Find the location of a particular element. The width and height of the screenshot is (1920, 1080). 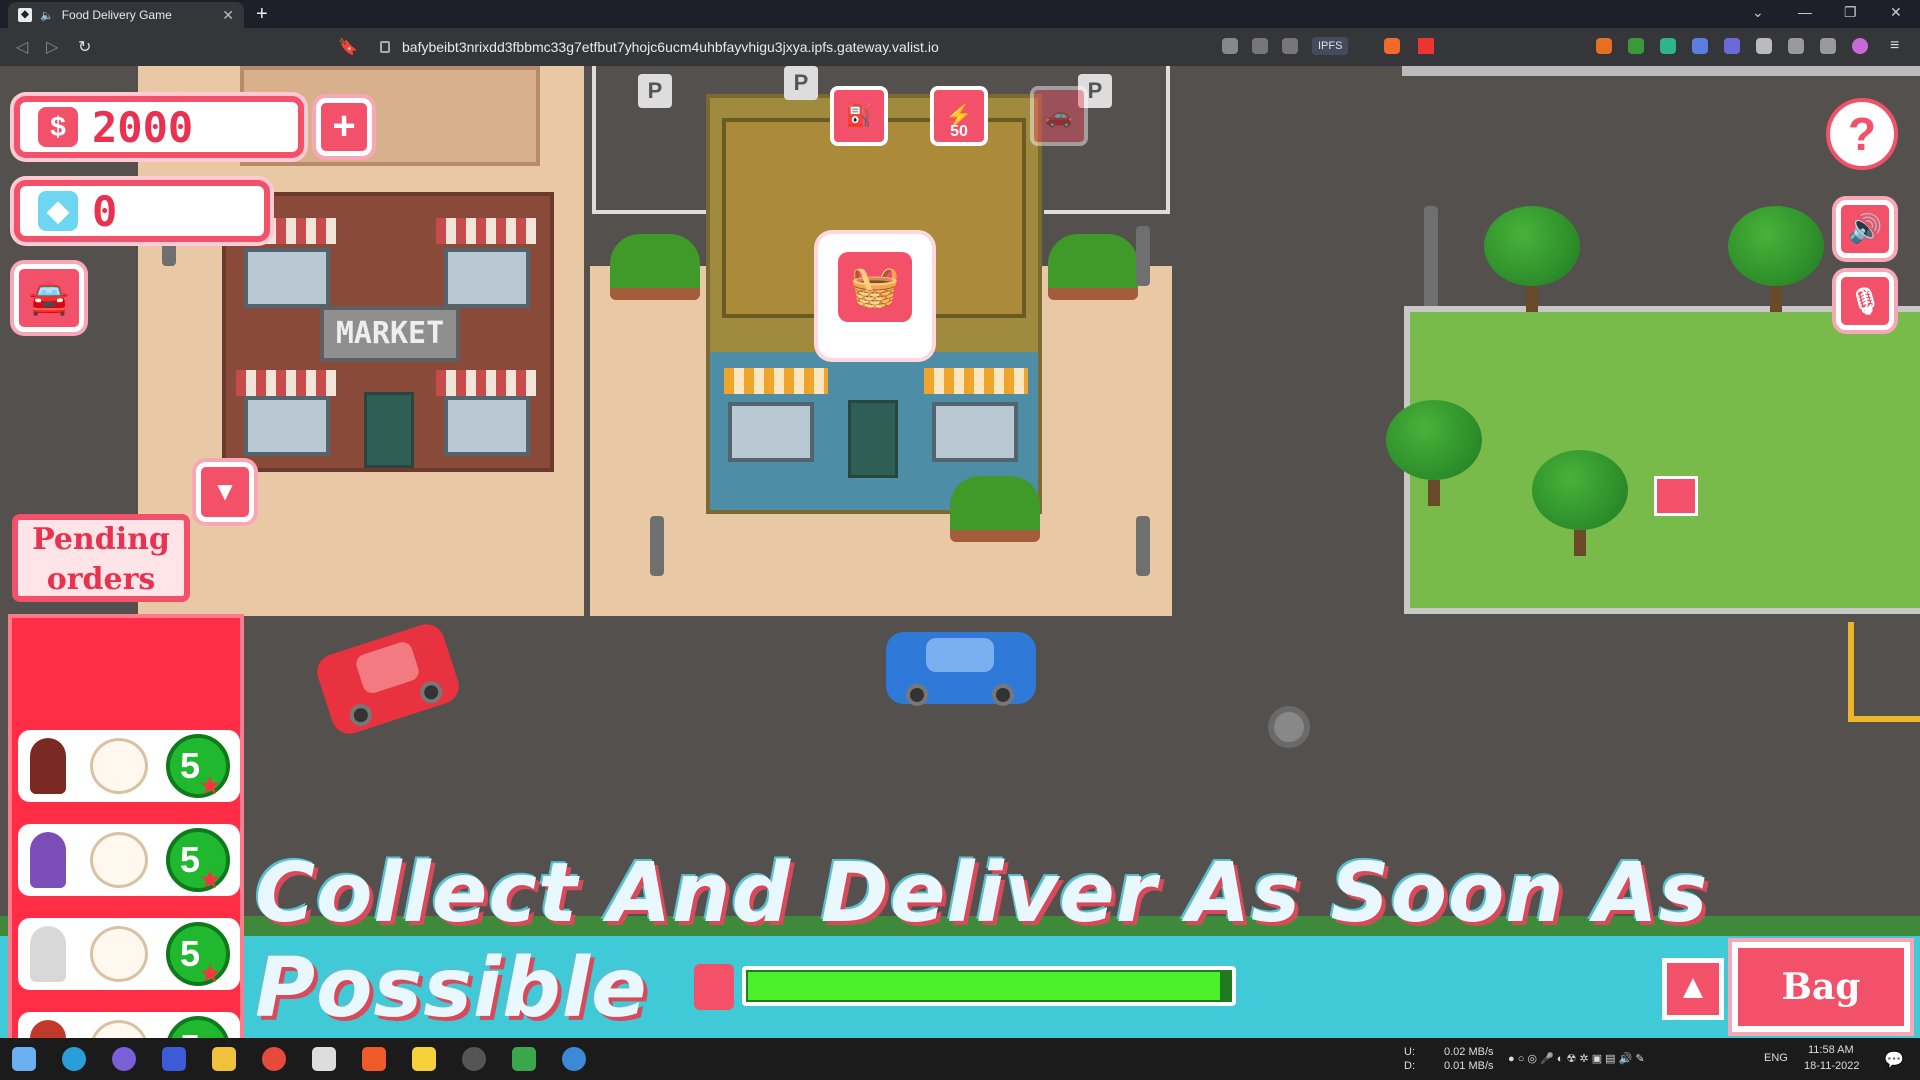

app-icon is located at coordinates (174, 1059).